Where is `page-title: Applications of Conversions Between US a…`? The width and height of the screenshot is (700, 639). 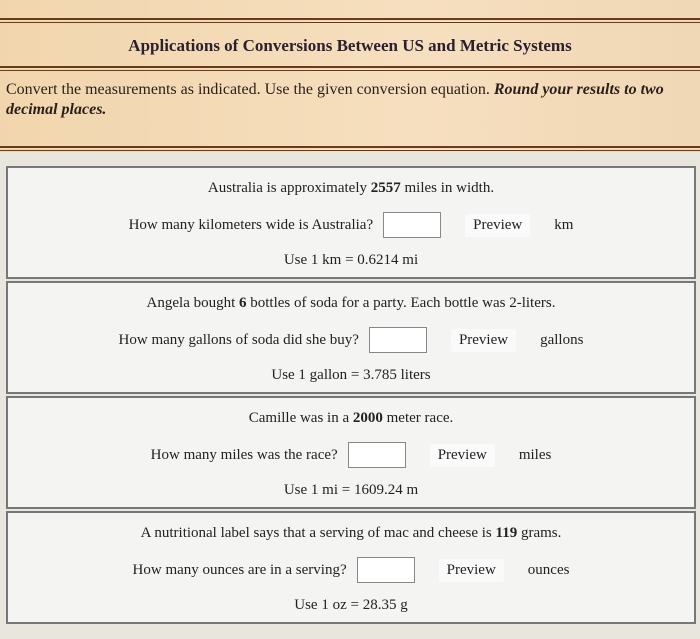
page-title: Applications of Conversions Between US a… is located at coordinates (350, 45).